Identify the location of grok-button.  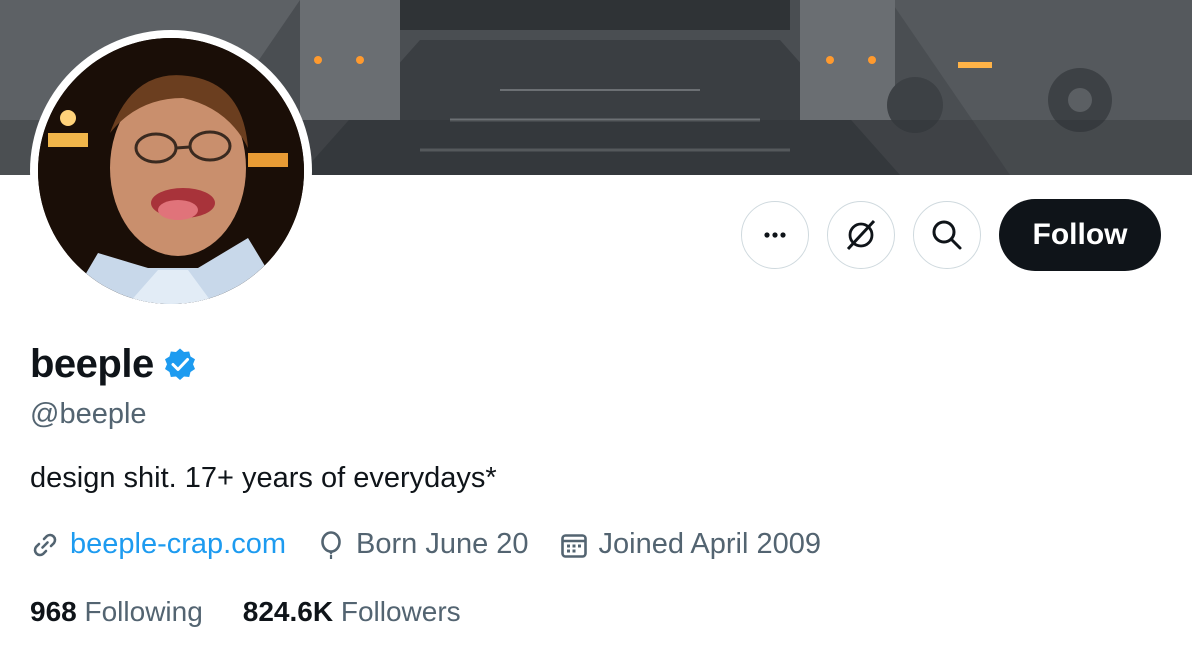
(861, 235).